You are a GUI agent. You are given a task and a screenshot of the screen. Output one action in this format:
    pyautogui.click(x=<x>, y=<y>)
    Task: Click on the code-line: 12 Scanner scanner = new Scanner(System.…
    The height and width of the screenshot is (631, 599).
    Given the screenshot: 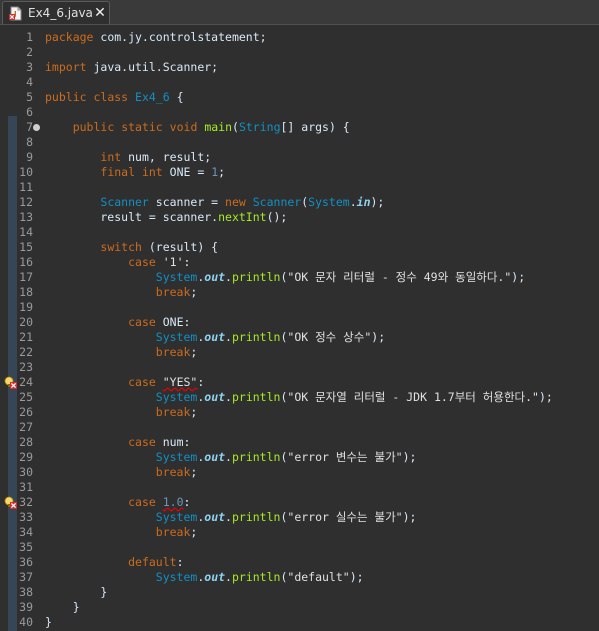 What is the action you would take?
    pyautogui.click(x=299, y=202)
    